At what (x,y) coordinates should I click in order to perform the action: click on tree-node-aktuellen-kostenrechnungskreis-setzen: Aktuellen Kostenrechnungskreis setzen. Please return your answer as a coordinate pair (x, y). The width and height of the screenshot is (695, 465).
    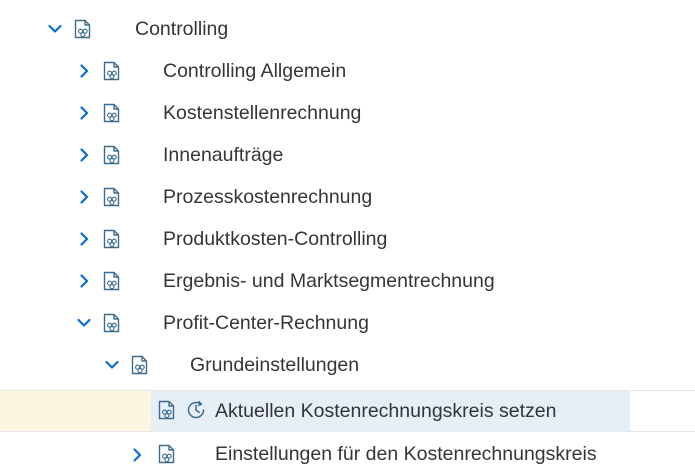
    Looking at the image, I should click on (347, 411).